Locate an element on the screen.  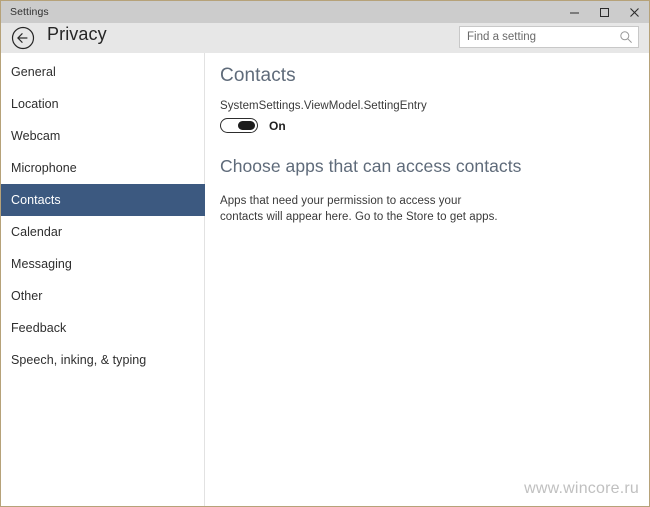
sidebar-item-general: General is located at coordinates (102, 72).